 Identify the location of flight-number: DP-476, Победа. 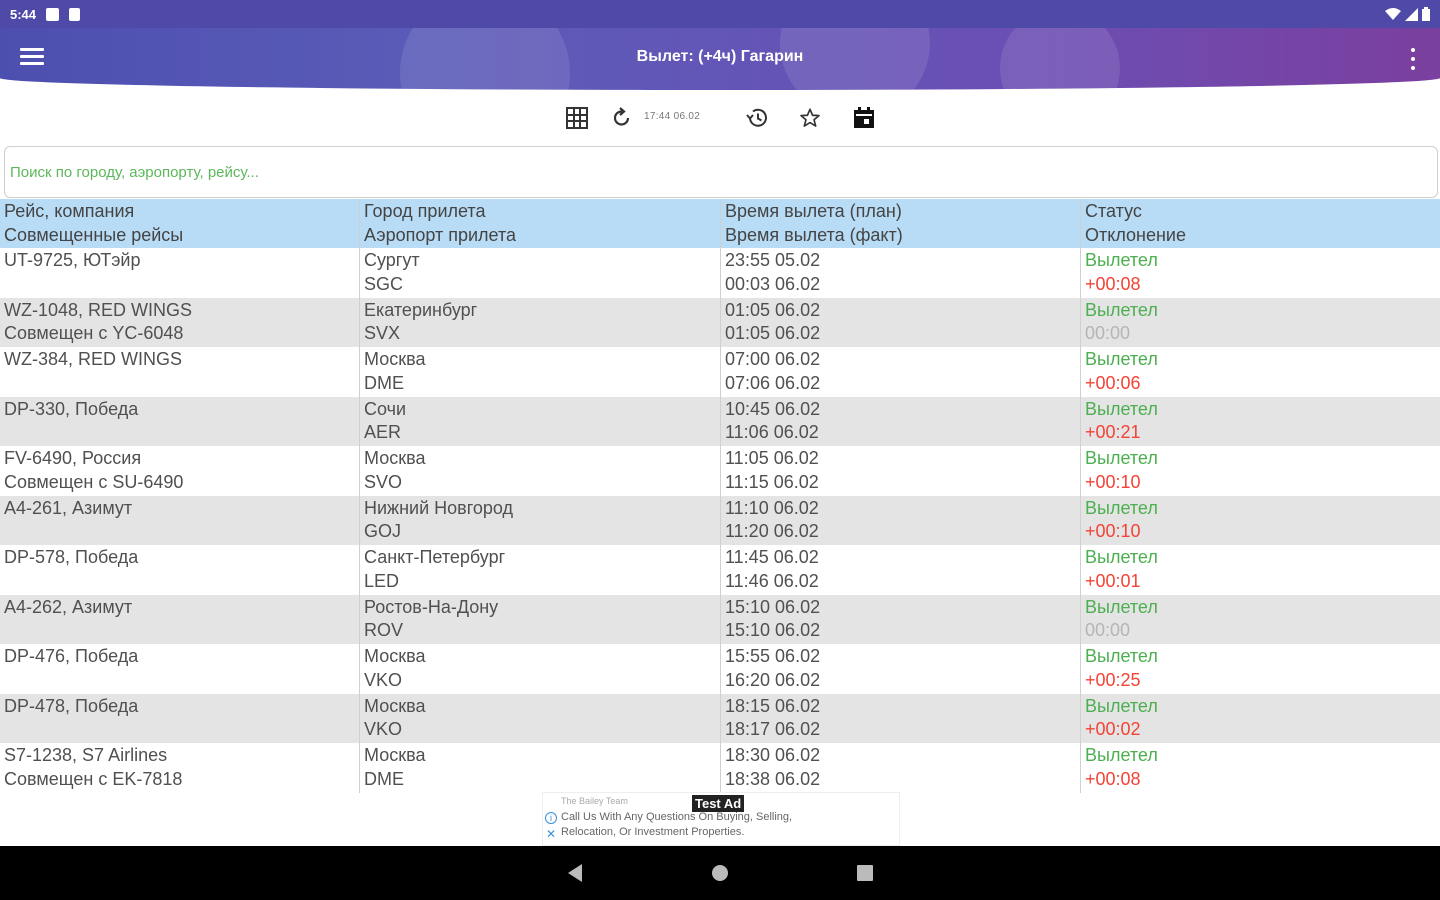
(71, 656).